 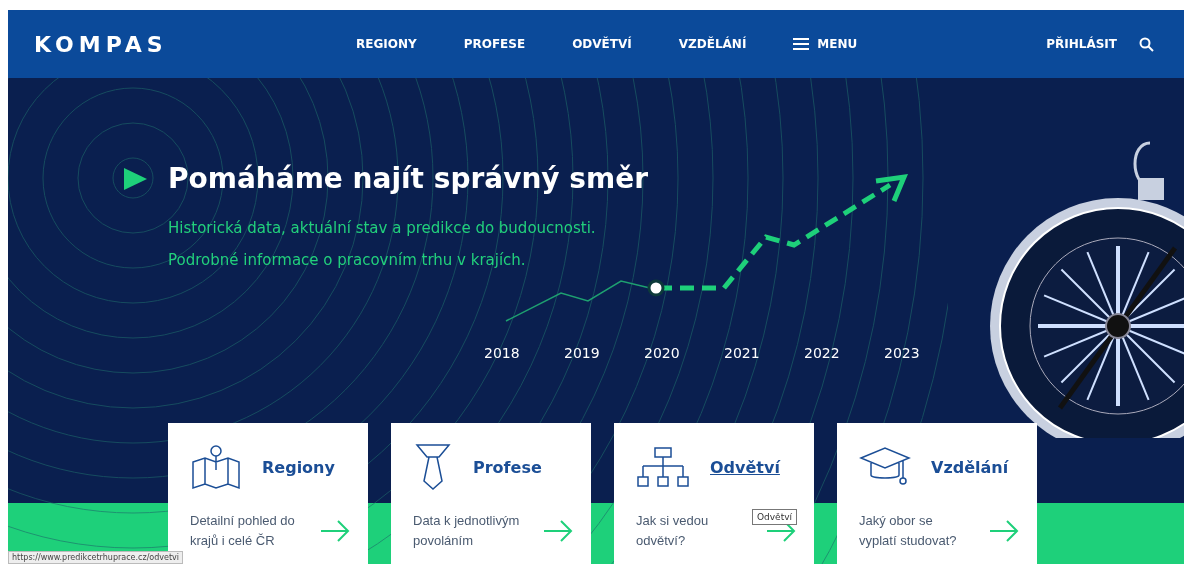 I want to click on status-bar-url: https://www.predikcetrhuprace.cz/odvetvi, so click(x=96, y=557).